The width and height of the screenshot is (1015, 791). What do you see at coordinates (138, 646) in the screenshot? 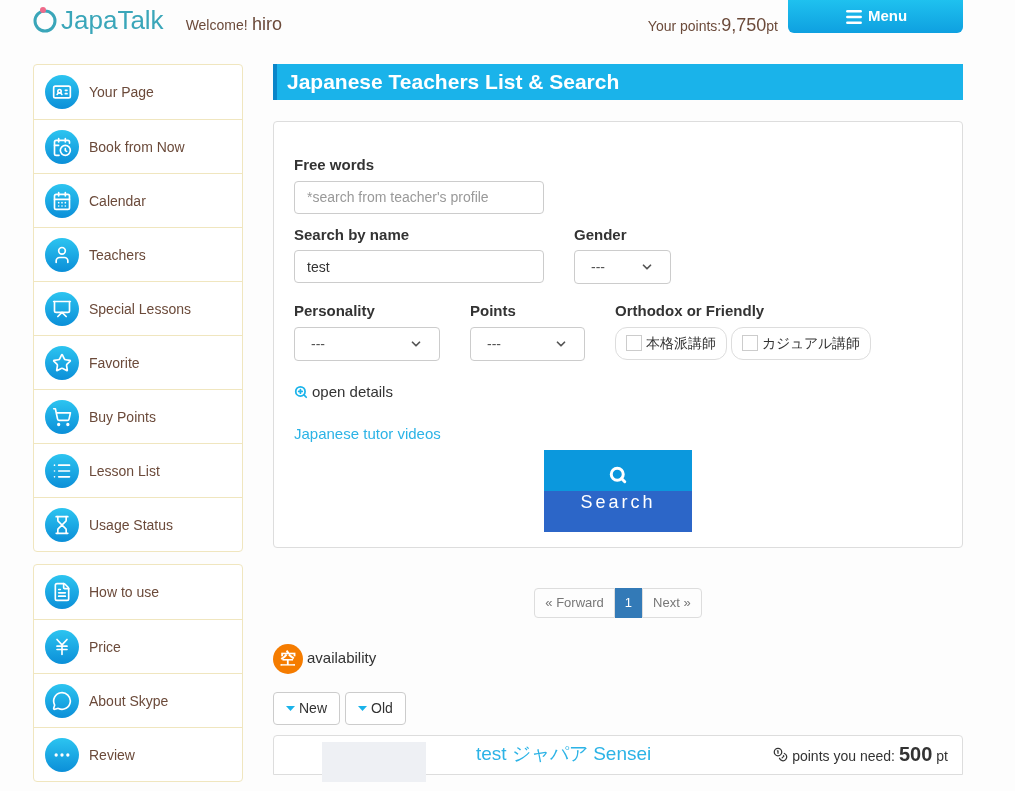
I see `sidebar-item: Price` at bounding box center [138, 646].